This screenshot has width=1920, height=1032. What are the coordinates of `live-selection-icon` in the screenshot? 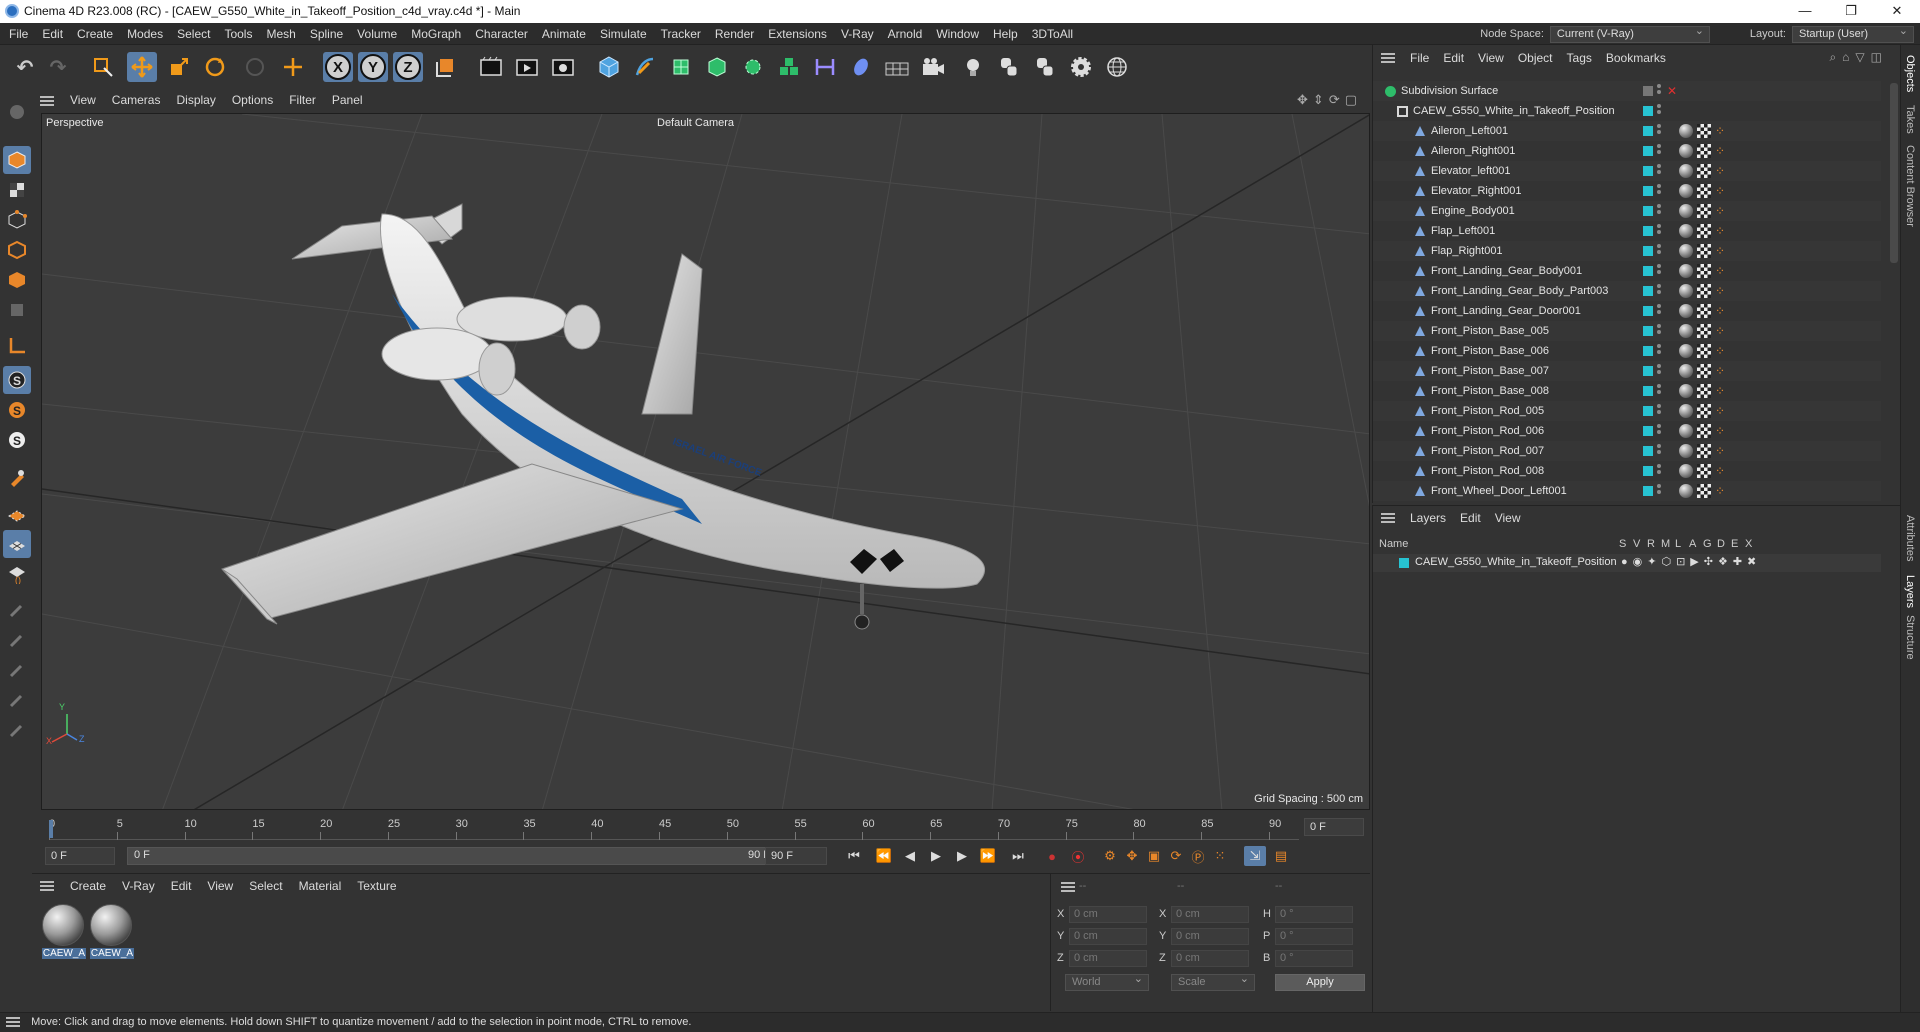 It's located at (103, 67).